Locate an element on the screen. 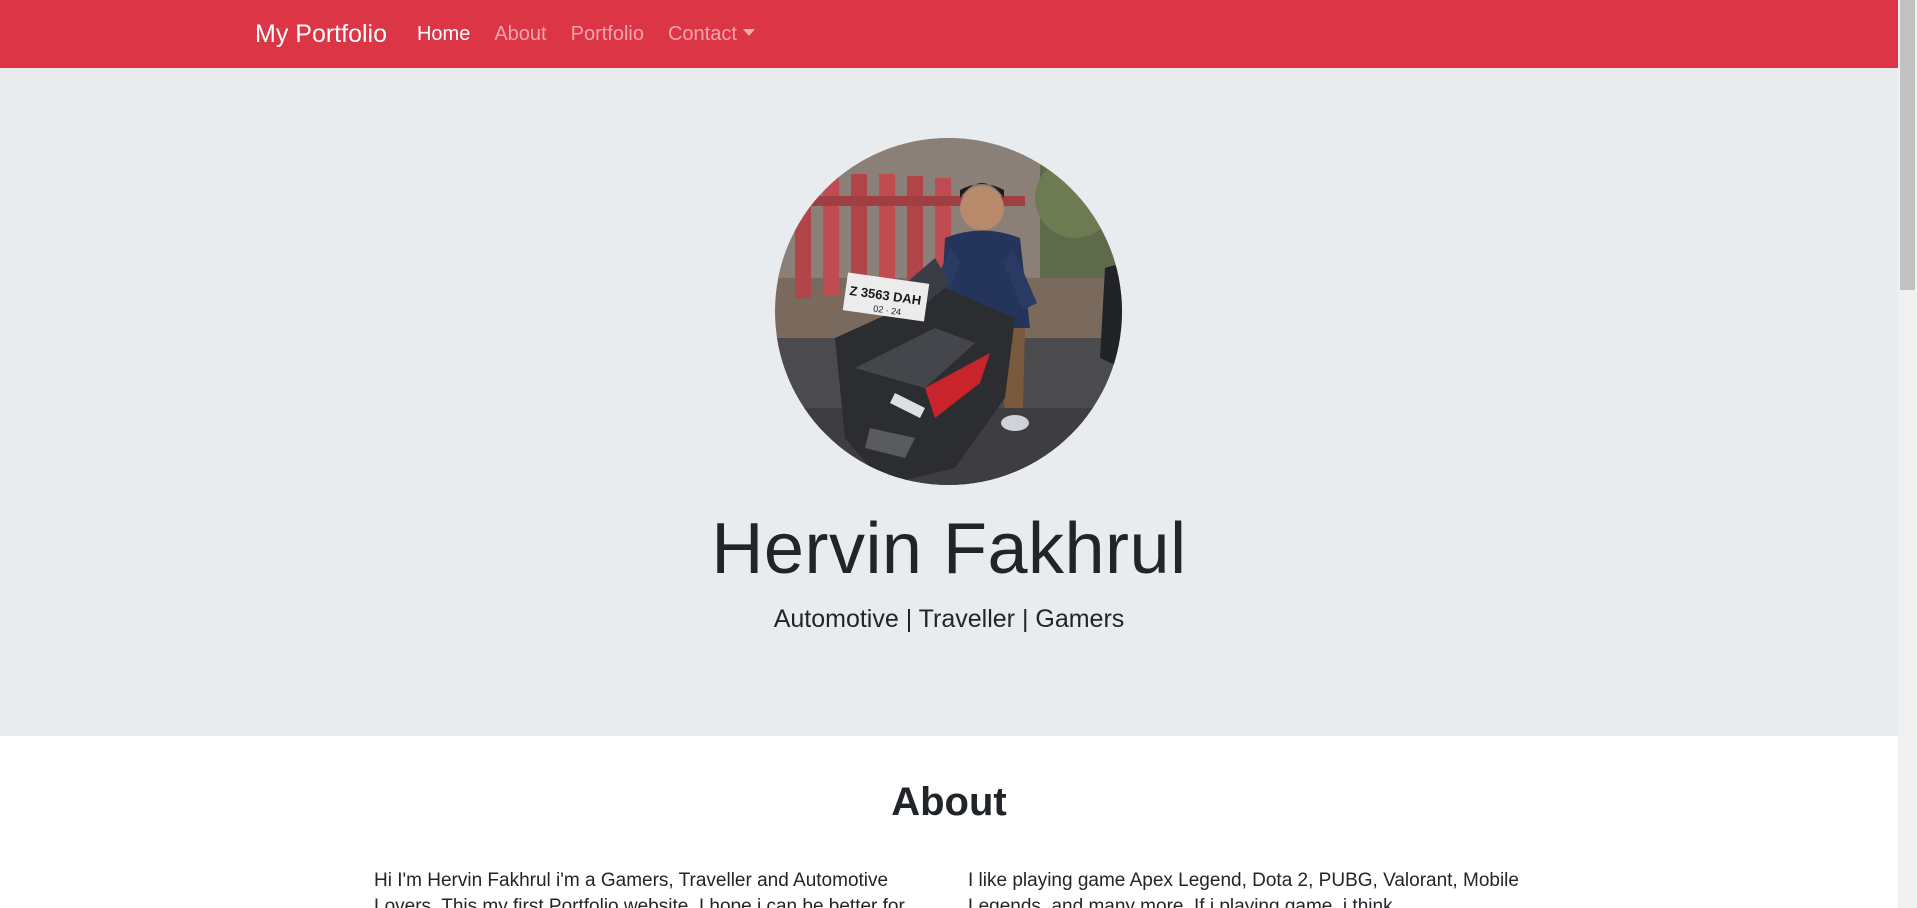  nav-link-contact-label: Contact is located at coordinates (702, 33).